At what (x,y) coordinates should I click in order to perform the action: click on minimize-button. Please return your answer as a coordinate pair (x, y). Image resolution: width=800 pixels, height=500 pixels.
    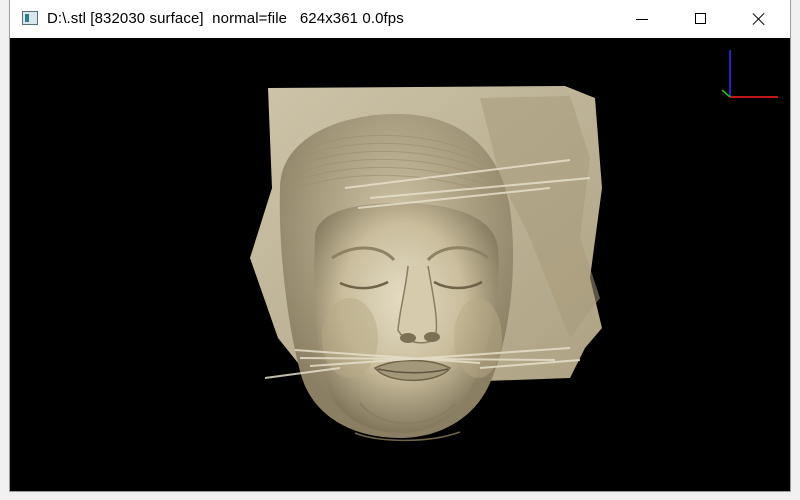
    Looking at the image, I should click on (643, 19).